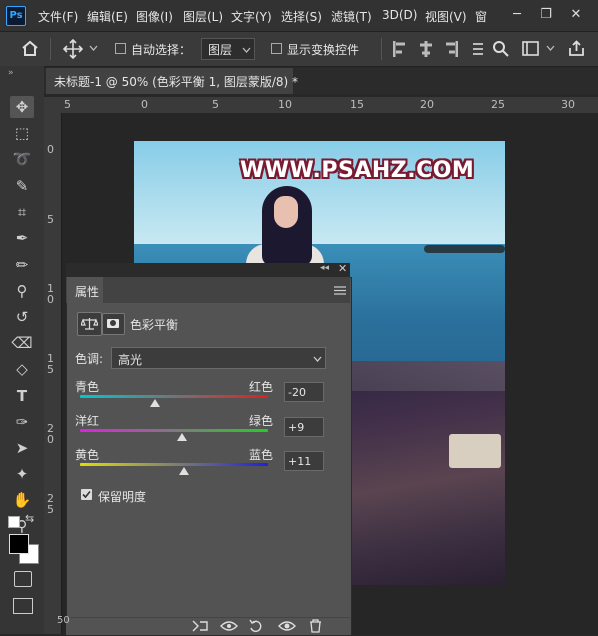  What do you see at coordinates (50, 434) in the screenshot?
I see `ruler-tick: 2 0` at bounding box center [50, 434].